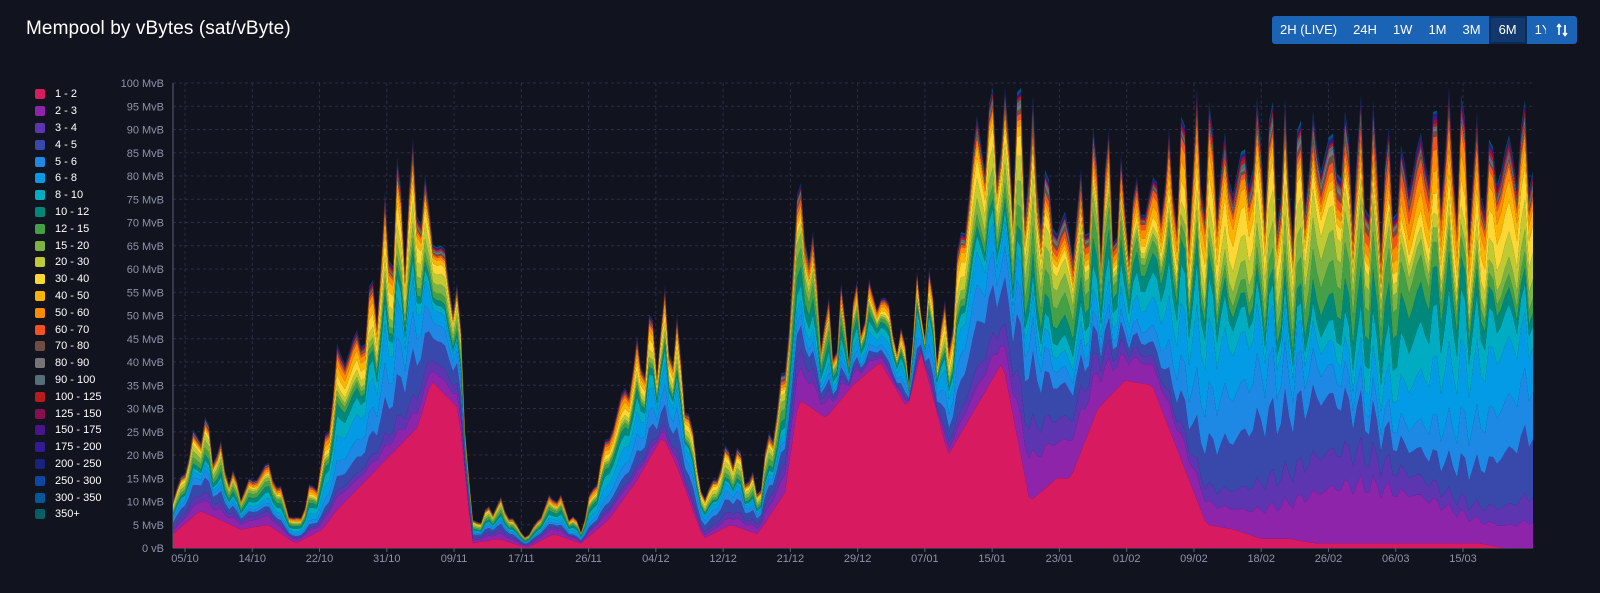 This screenshot has width=1600, height=593. Describe the element at coordinates (145, 340) in the screenshot. I see `y-tick-label: 45 MvB` at that location.